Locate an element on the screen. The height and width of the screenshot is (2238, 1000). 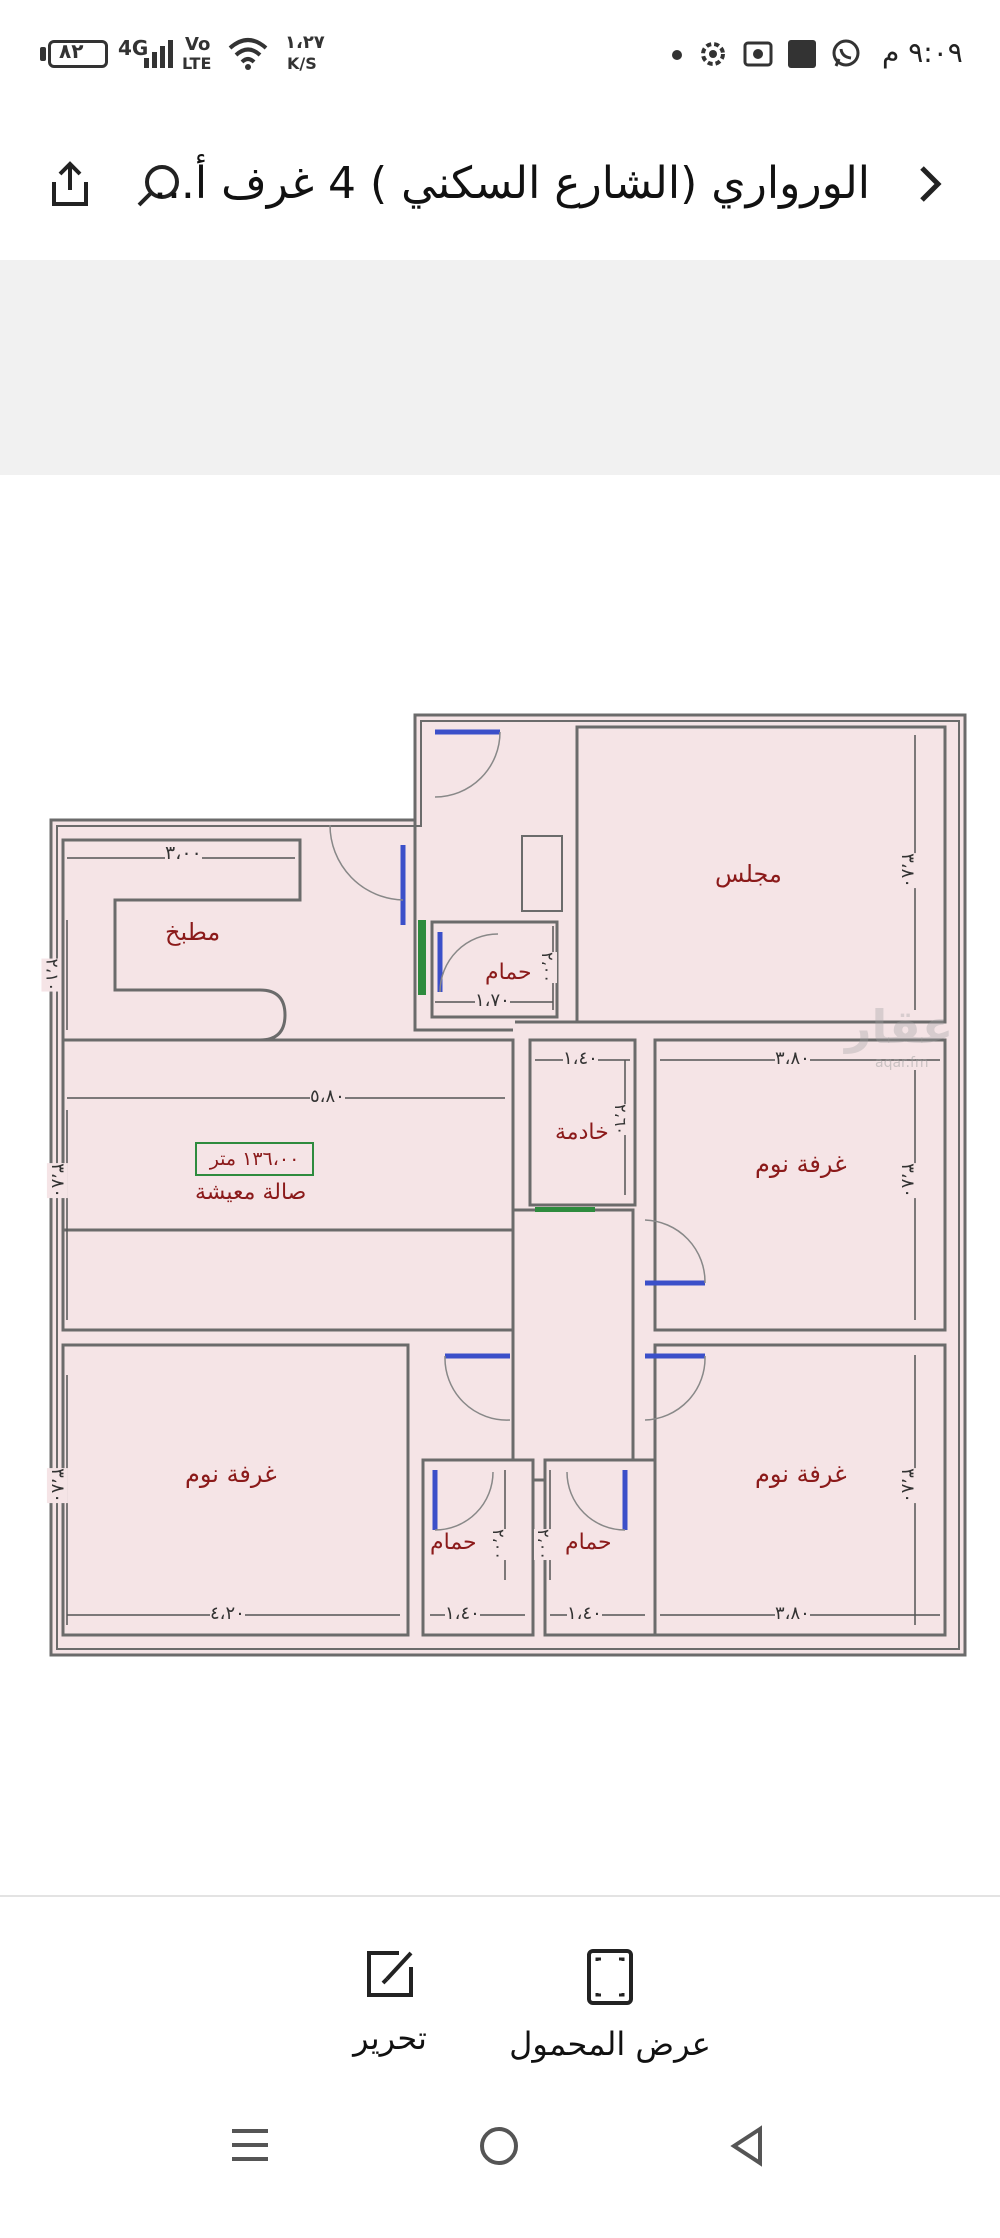
edit-icon is located at coordinates (390, 1974).